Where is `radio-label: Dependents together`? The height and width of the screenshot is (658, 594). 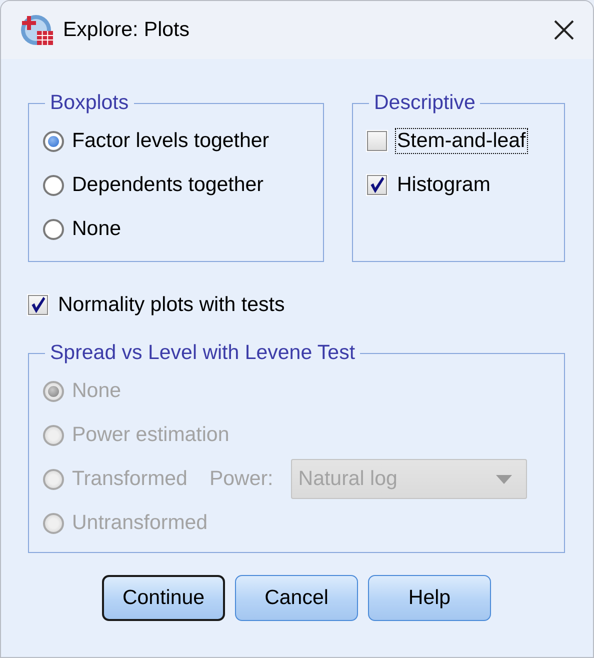 radio-label: Dependents together is located at coordinates (168, 185).